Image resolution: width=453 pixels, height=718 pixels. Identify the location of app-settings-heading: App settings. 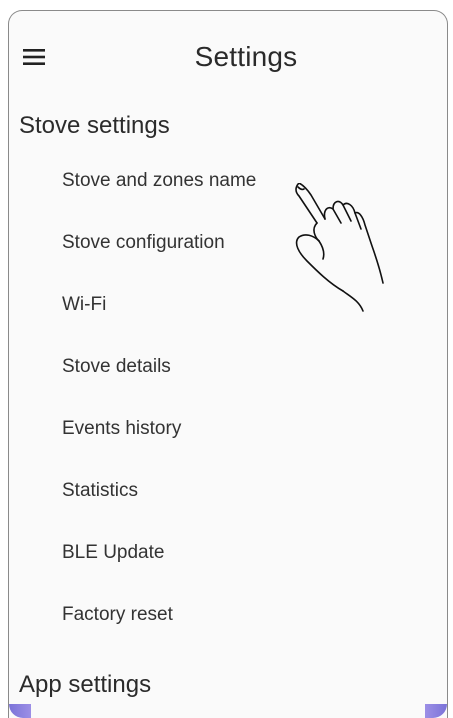
(85, 685).